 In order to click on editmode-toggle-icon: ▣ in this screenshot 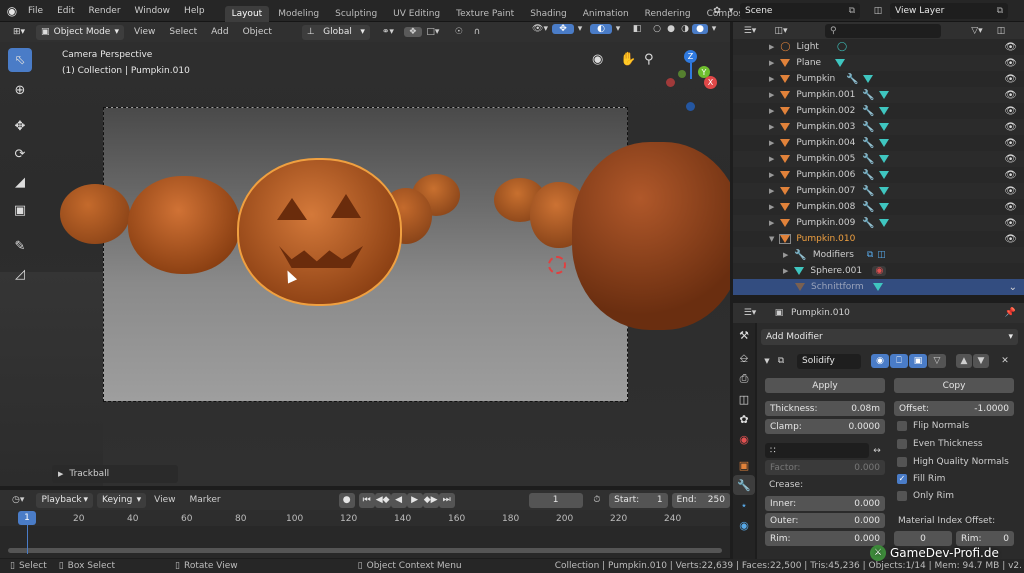, I will do `click(918, 361)`.